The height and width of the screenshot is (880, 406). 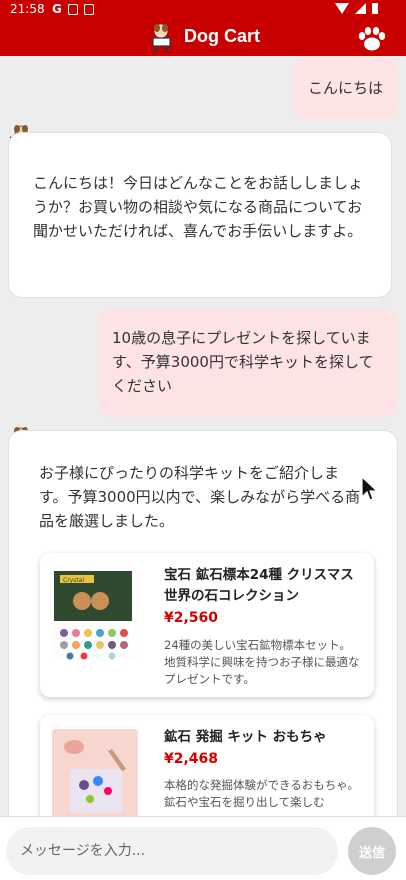 I want to click on message-input, so click(x=172, y=851).